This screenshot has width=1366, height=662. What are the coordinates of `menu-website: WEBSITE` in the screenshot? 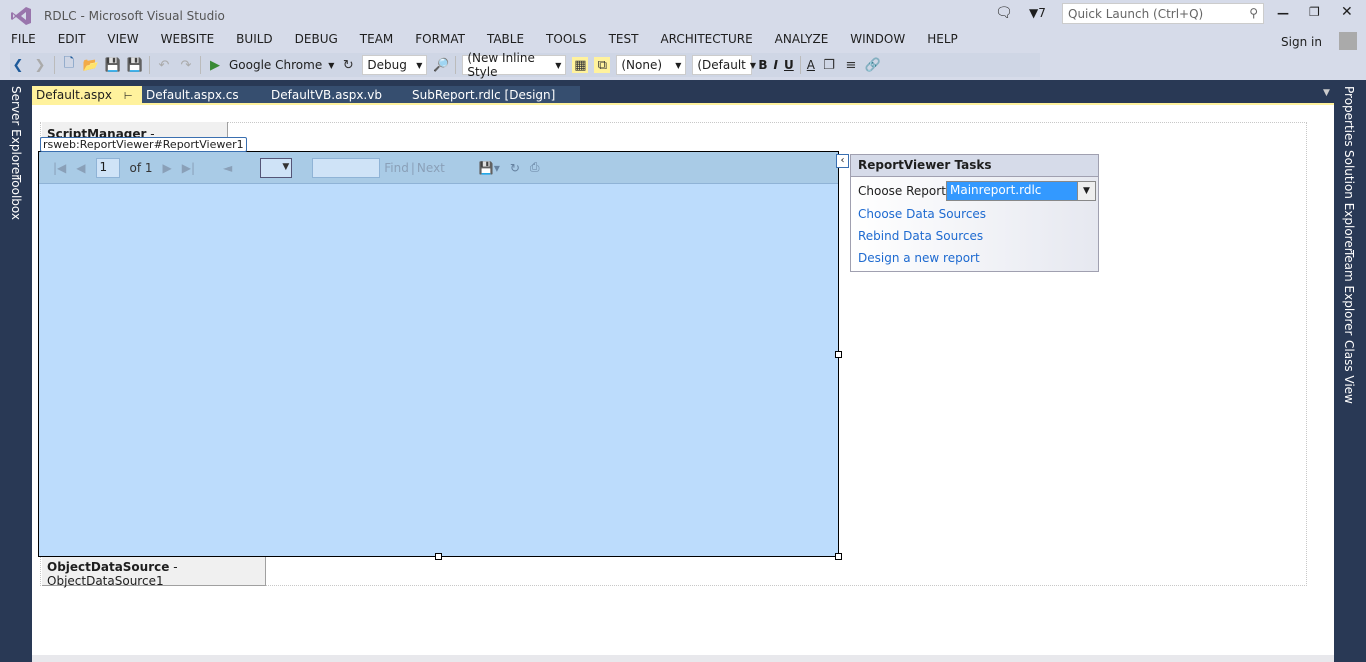 It's located at (188, 42).